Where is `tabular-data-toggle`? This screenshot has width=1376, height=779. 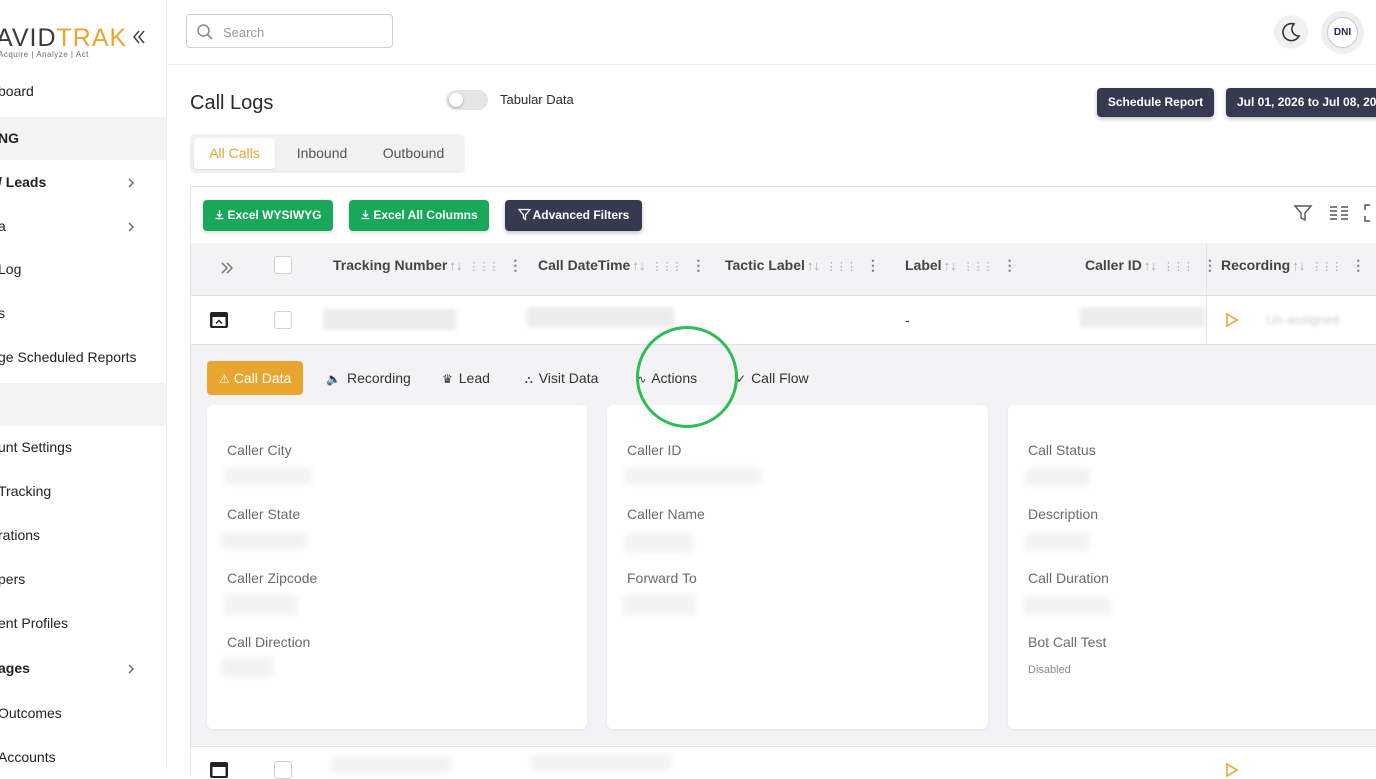 tabular-data-toggle is located at coordinates (467, 100).